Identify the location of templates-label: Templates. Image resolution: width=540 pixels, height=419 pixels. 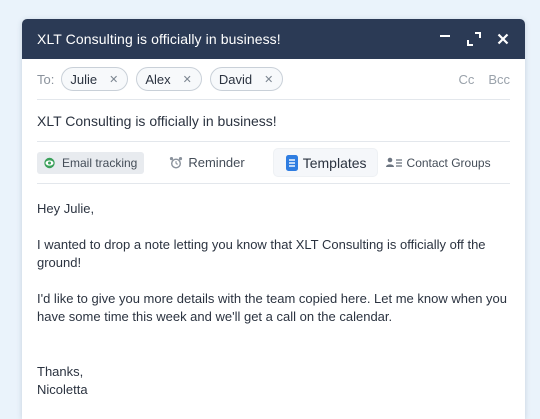
(334, 162).